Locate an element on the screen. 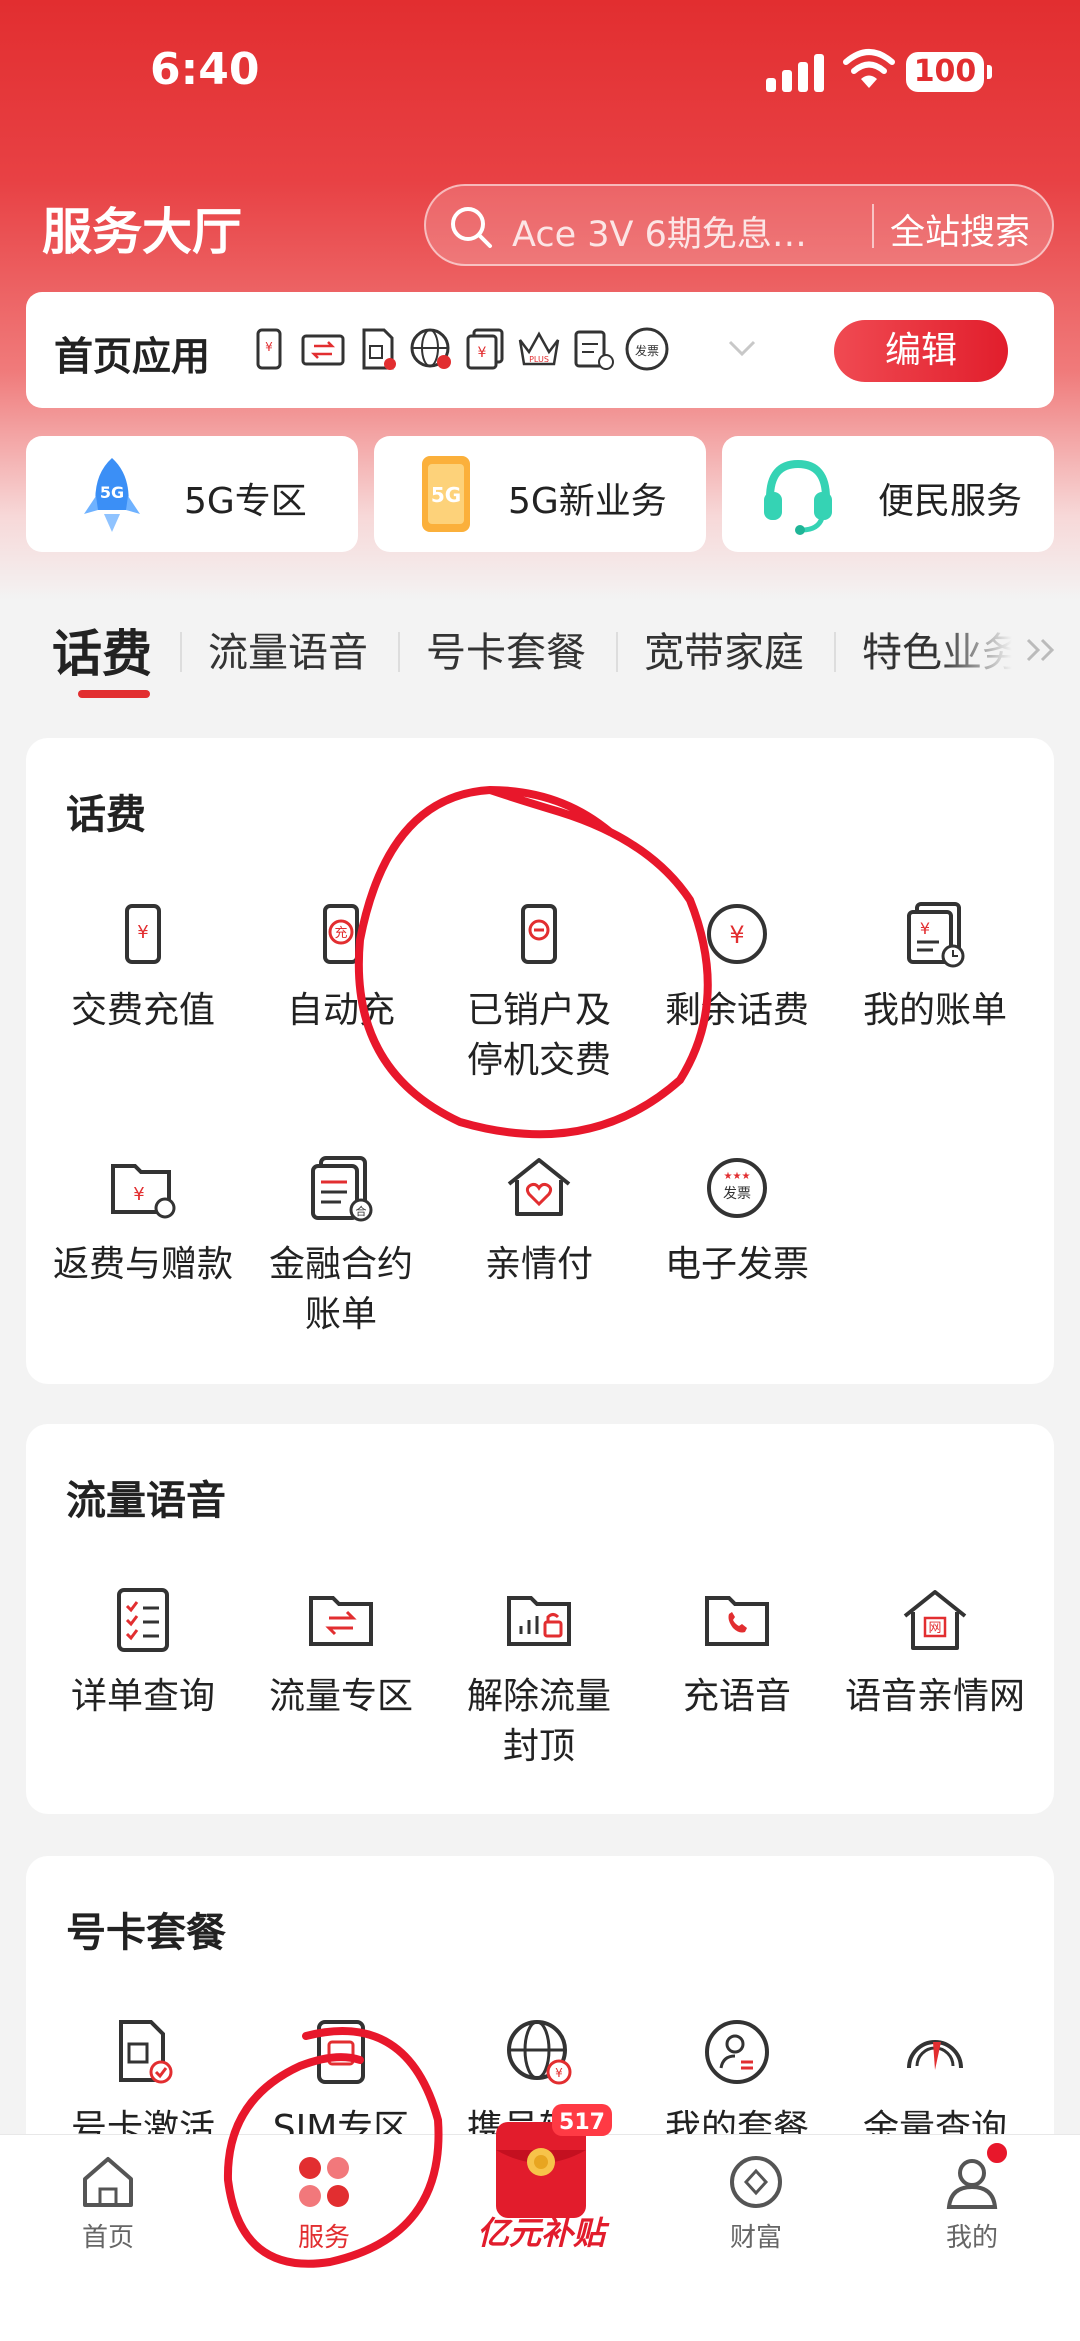  home-apps-label: 首页应用 is located at coordinates (132, 357).